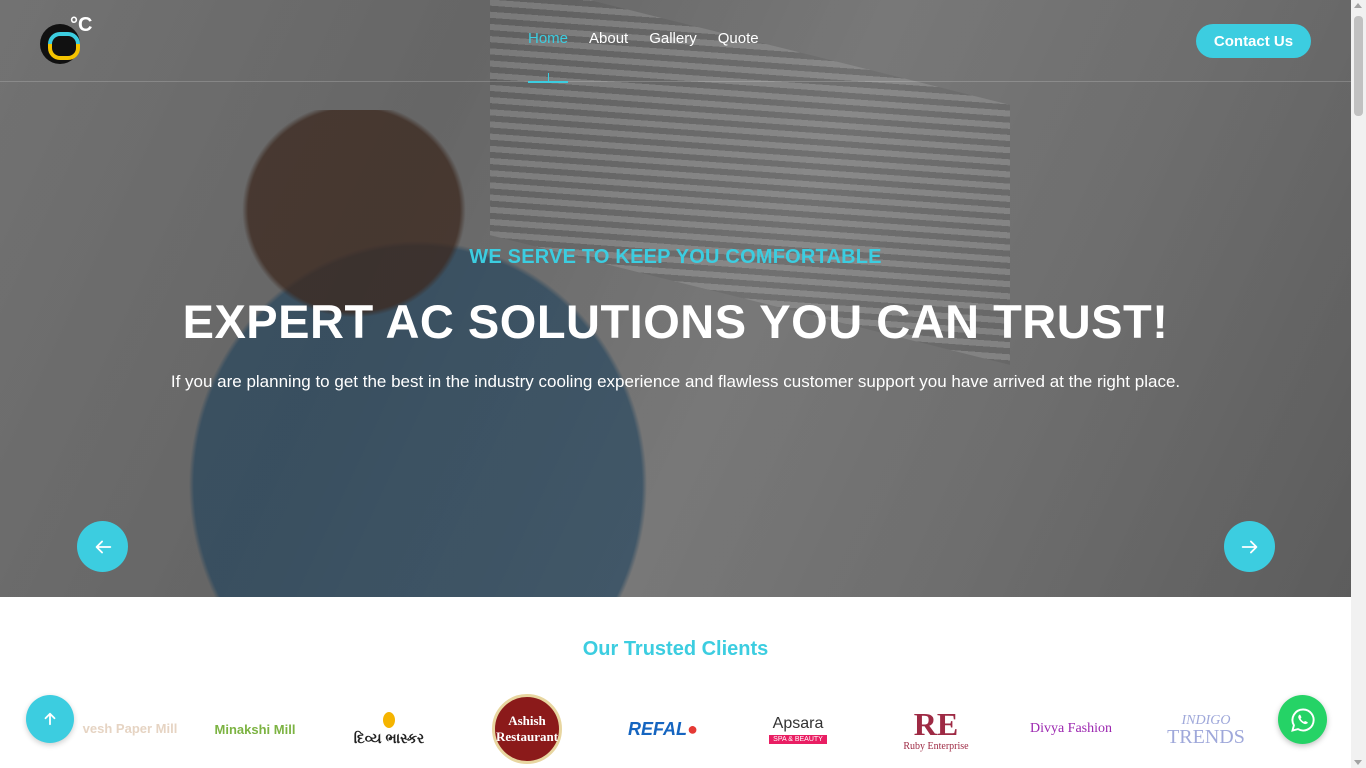 The height and width of the screenshot is (768, 1366). What do you see at coordinates (675, 649) in the screenshot?
I see `clients-section-title: Our Trusted Clients` at bounding box center [675, 649].